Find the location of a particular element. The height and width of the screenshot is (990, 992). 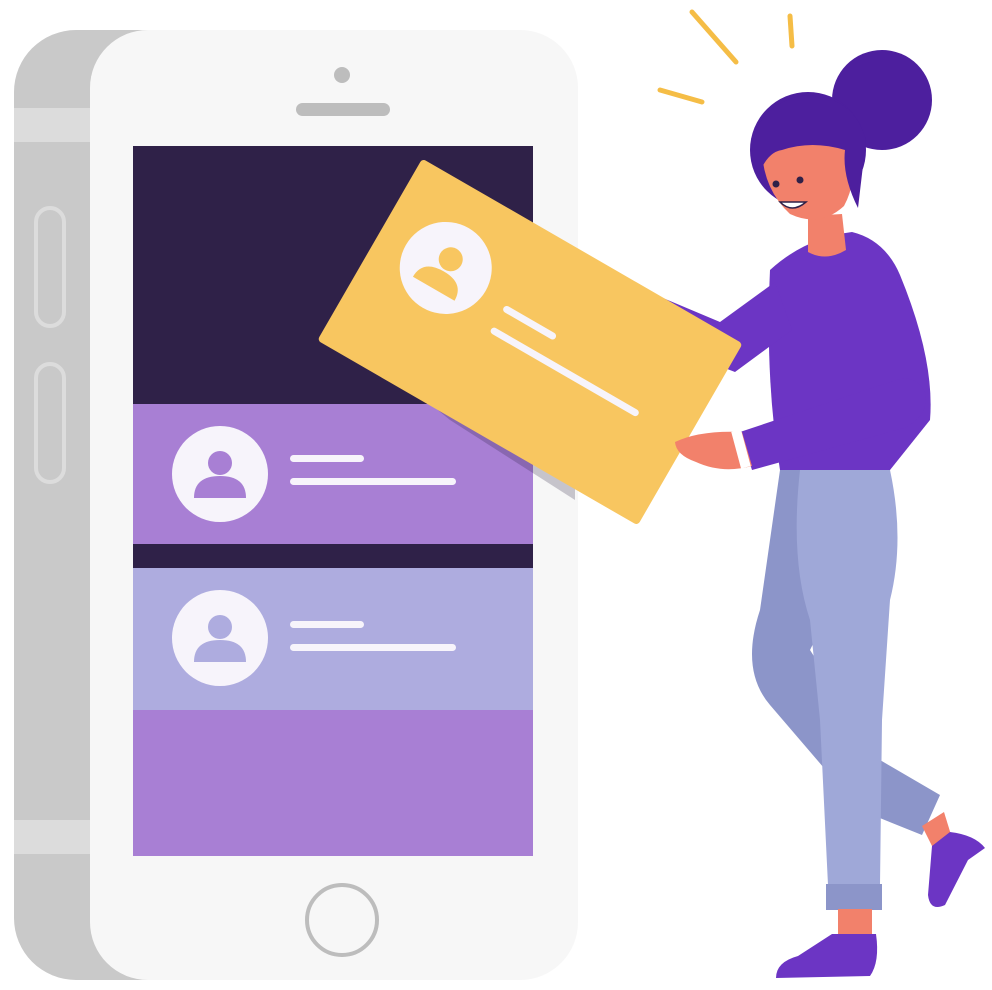

sparkle-lines is located at coordinates (726, 57).